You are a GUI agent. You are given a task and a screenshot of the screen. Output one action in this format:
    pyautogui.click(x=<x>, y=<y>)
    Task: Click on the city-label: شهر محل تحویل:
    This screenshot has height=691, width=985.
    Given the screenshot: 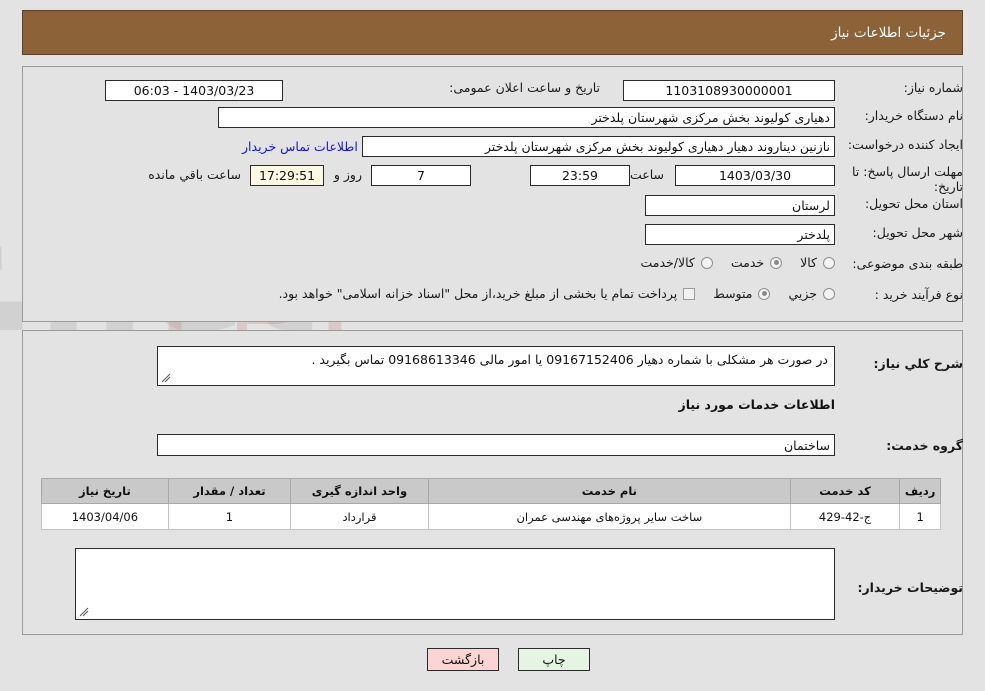 What is the action you would take?
    pyautogui.click(x=917, y=232)
    